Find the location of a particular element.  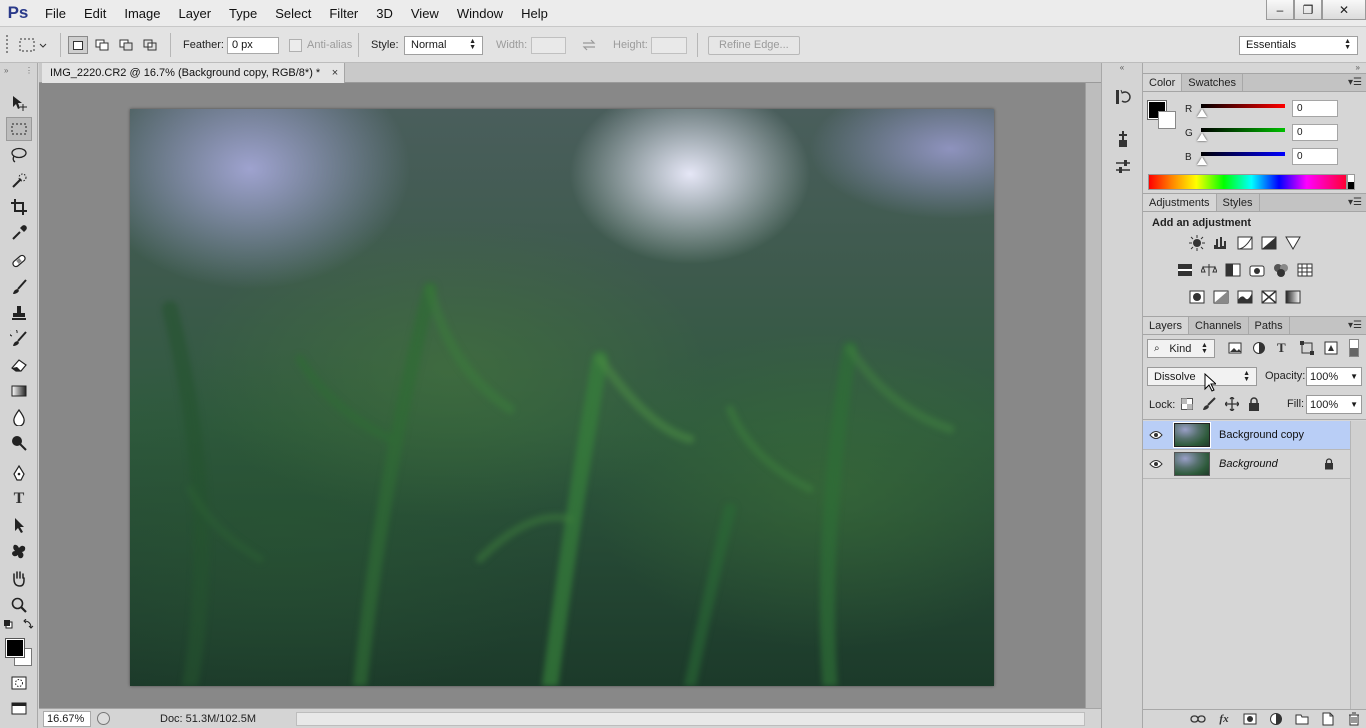

anti-alias-checkbox is located at coordinates (295, 45).